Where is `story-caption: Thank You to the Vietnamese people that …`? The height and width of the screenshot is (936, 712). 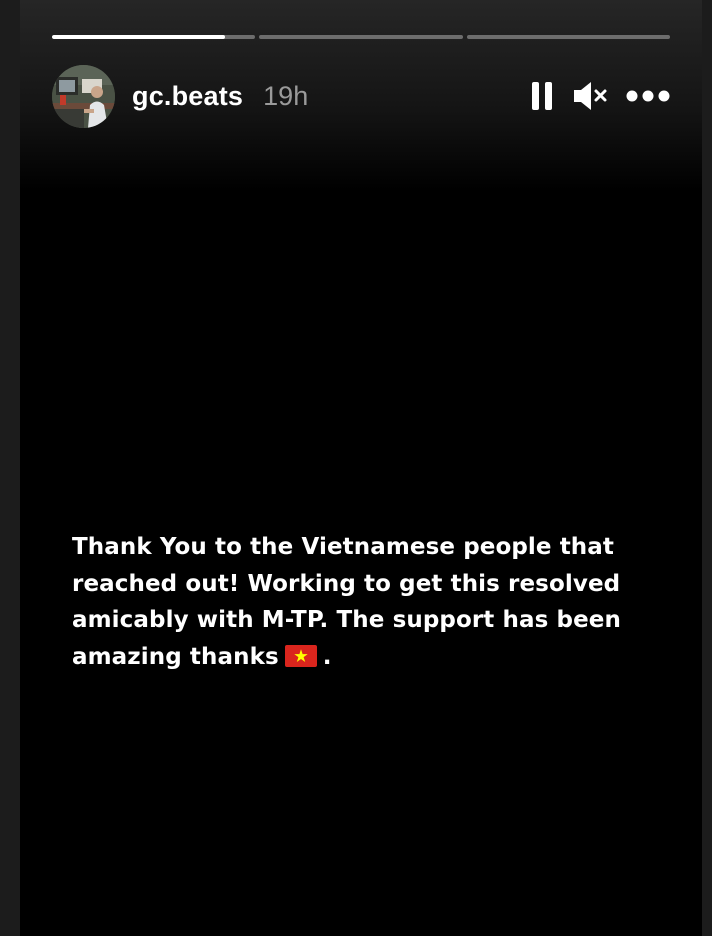
story-caption: Thank You to the Vietnamese people that … is located at coordinates (372, 603).